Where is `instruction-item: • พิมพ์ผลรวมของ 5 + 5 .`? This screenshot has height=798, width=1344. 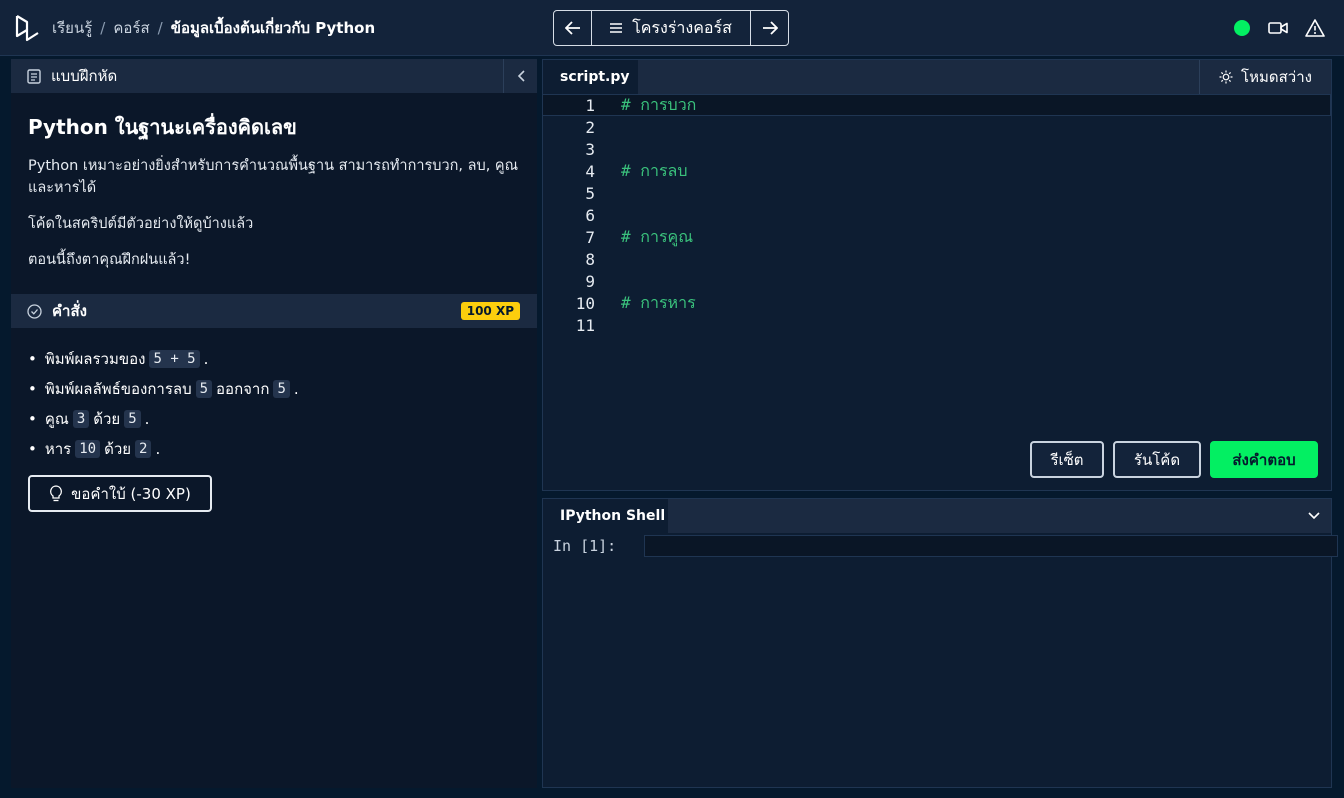
instruction-item: • พิมพ์ผลรวมของ 5 + 5 . is located at coordinates (118, 359).